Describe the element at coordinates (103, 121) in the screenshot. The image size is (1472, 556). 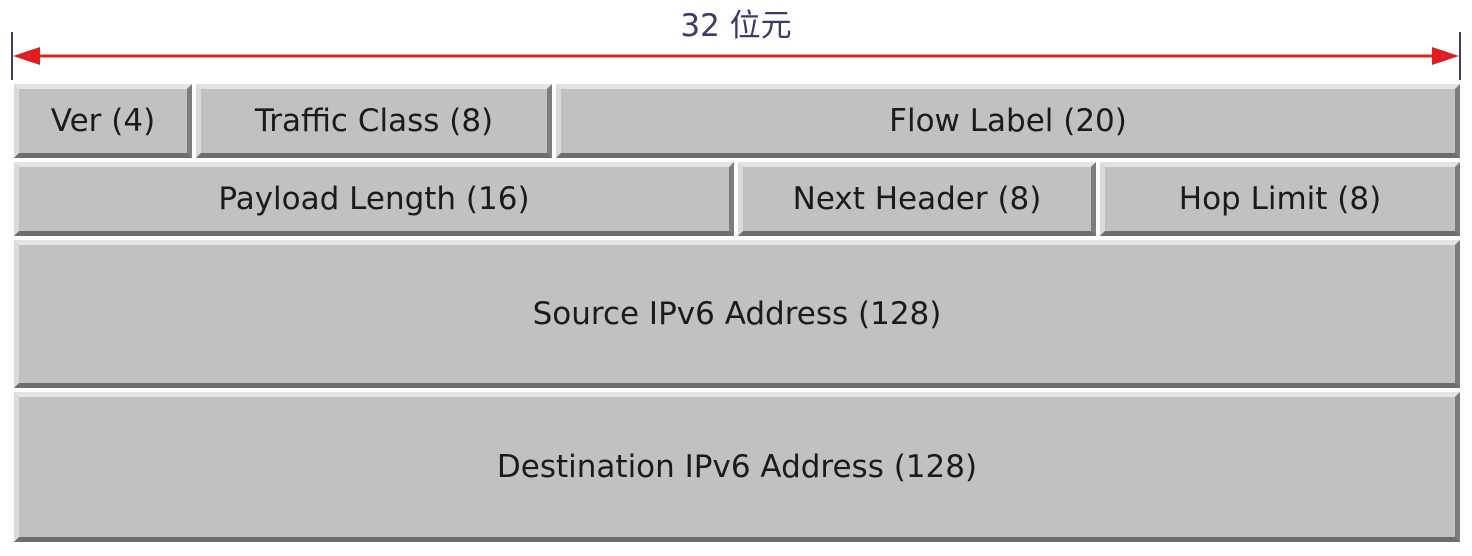
I see `field-ver: Ver (4)` at that location.